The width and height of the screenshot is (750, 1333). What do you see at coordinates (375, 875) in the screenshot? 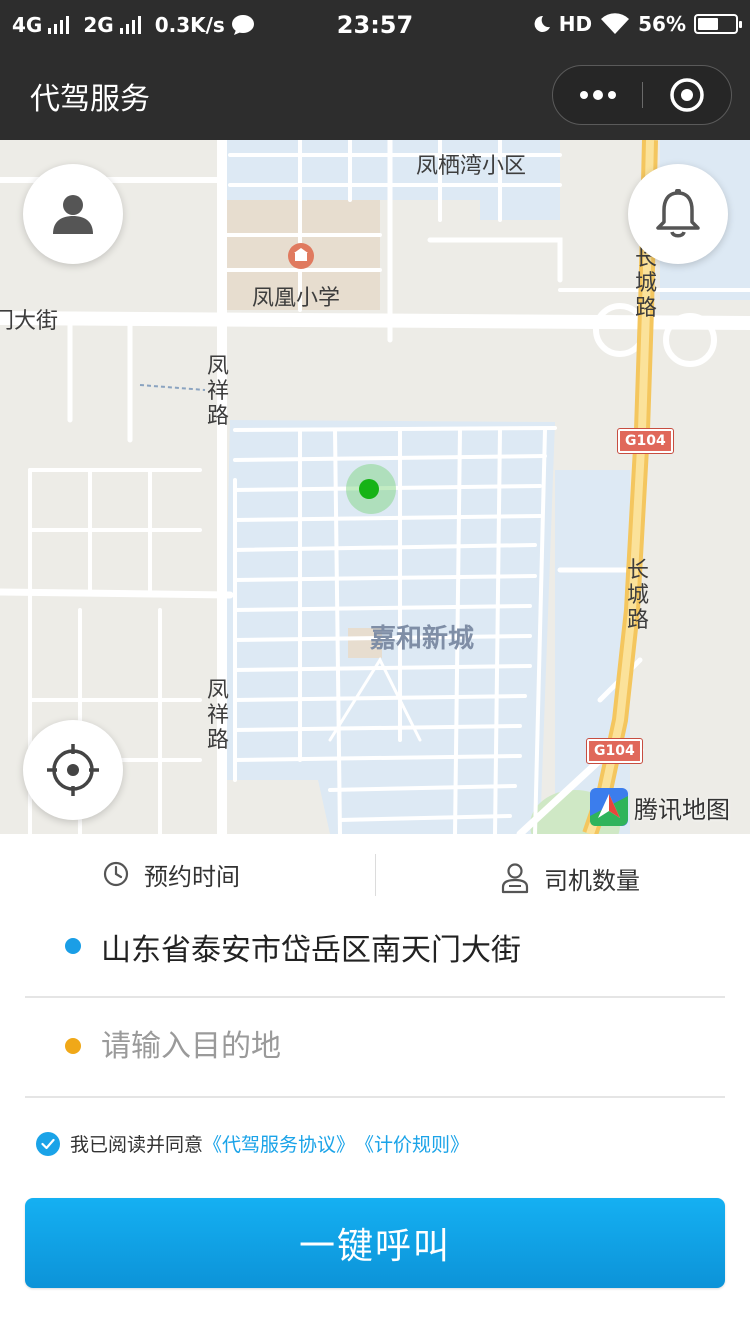
I see `options-divider` at bounding box center [375, 875].